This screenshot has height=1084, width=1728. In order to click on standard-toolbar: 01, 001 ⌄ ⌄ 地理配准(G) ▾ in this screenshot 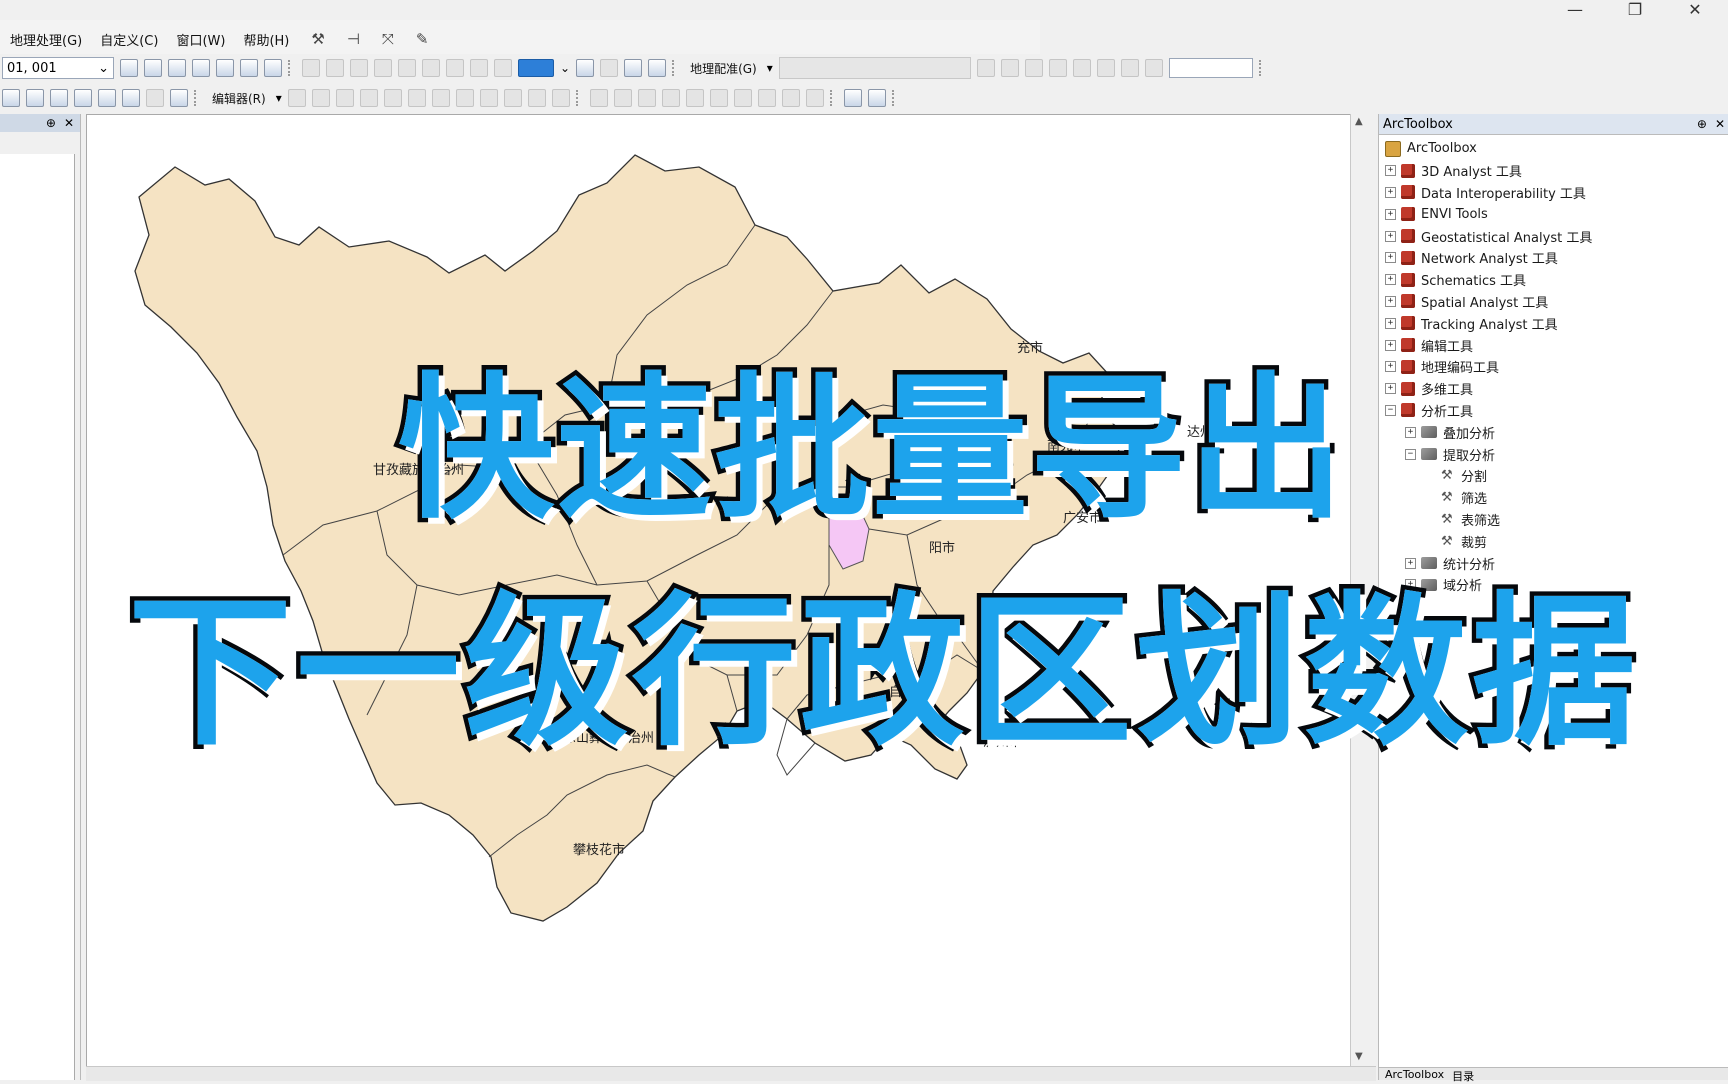, I will do `click(864, 68)`.